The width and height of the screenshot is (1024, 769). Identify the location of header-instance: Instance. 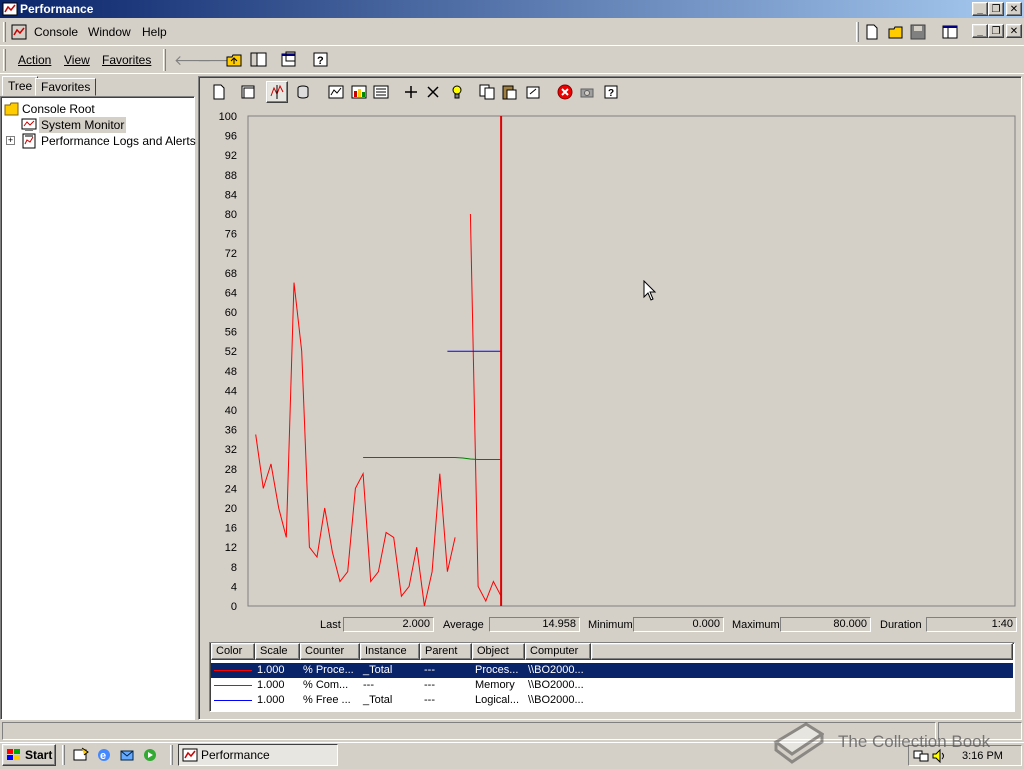
(390, 651).